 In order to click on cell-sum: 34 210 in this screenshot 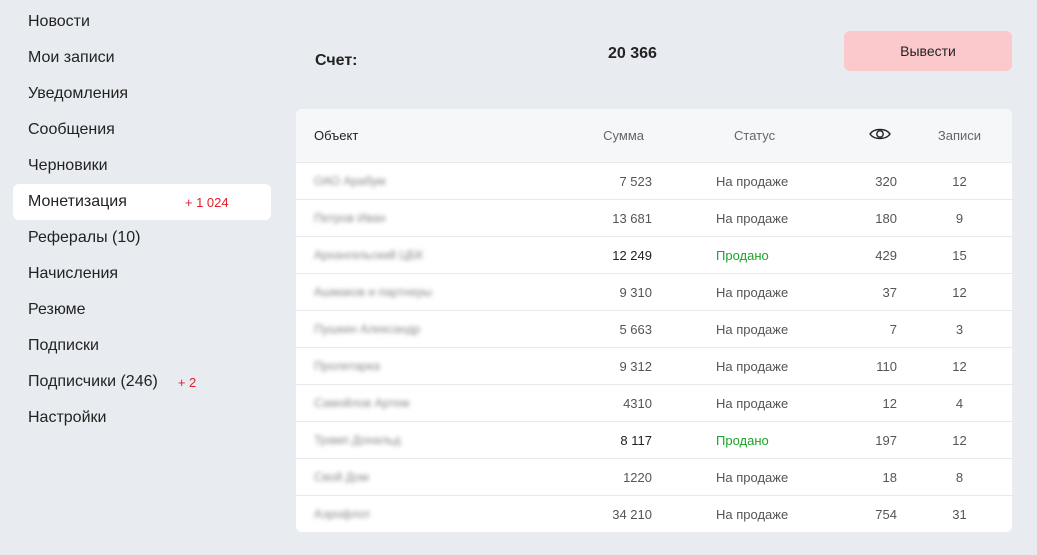, I will do `click(632, 514)`.